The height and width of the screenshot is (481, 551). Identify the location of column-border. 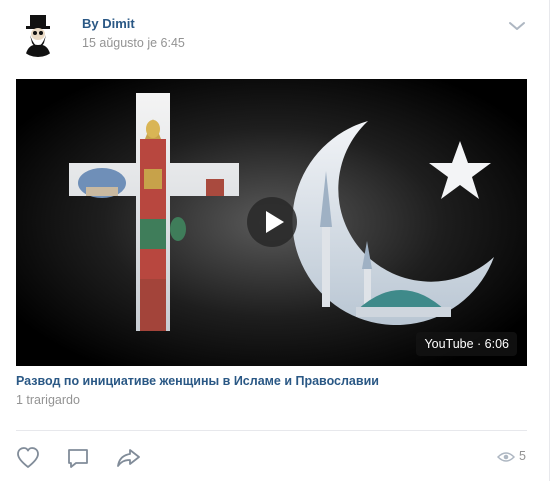
(549, 240).